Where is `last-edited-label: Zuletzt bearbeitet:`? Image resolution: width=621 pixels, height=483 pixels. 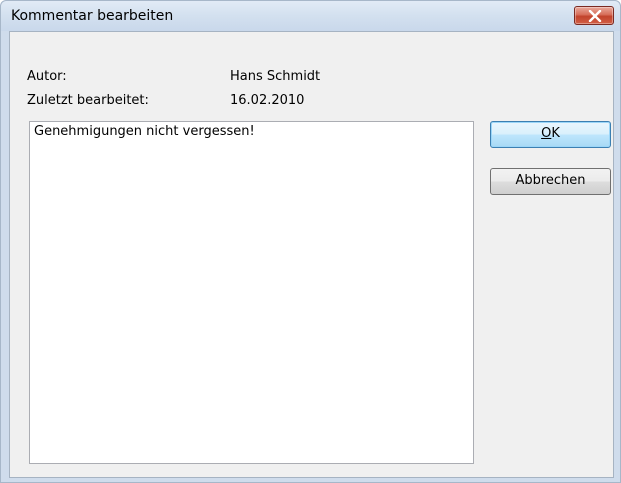
last-edited-label: Zuletzt bearbeitet: is located at coordinates (88, 100).